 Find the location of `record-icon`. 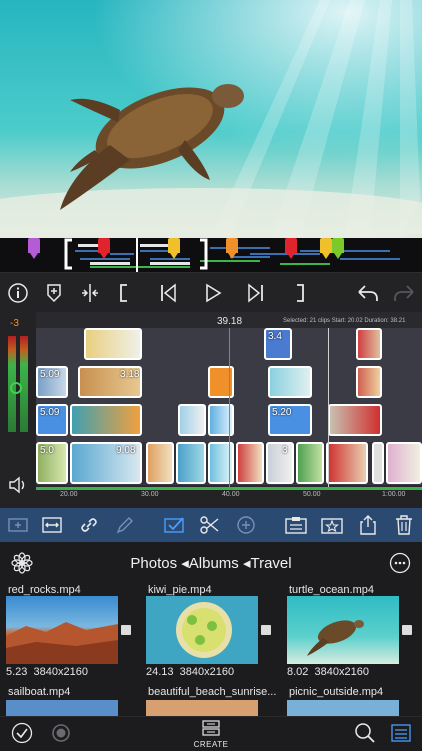

record-icon is located at coordinates (61, 735).